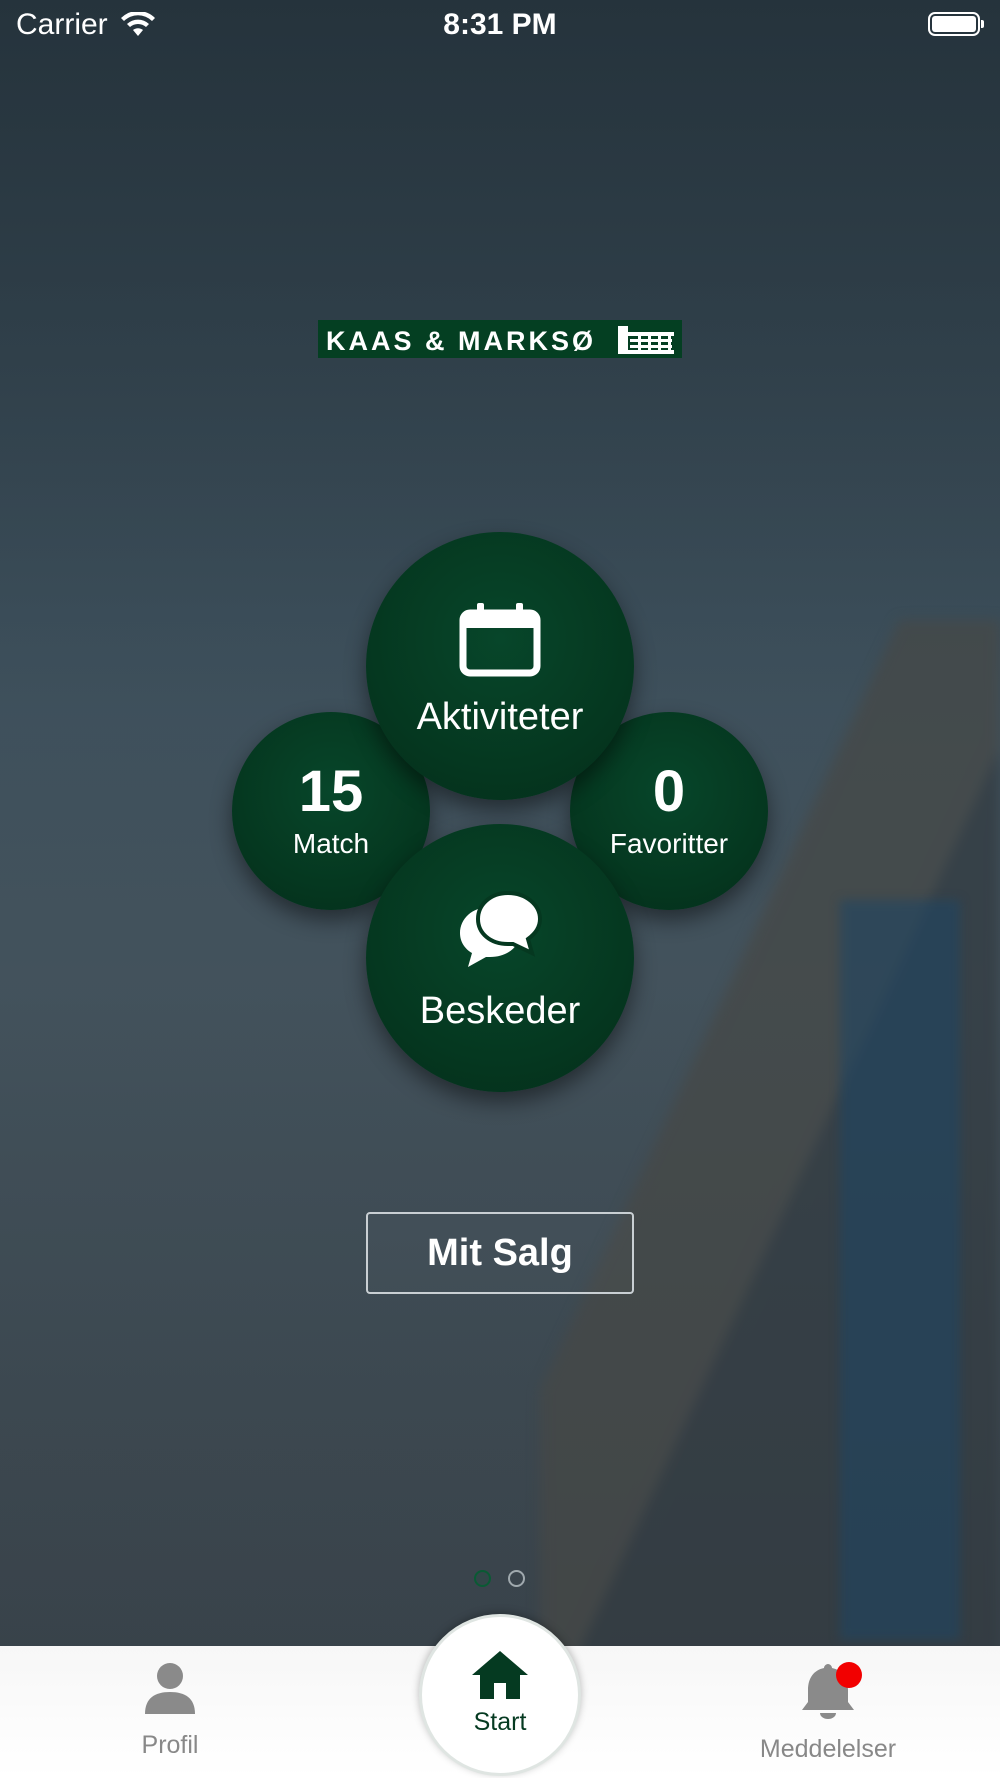 This screenshot has width=1000, height=1778. Describe the element at coordinates (500, 932) in the screenshot. I see `chat-bubbles-icon` at that location.